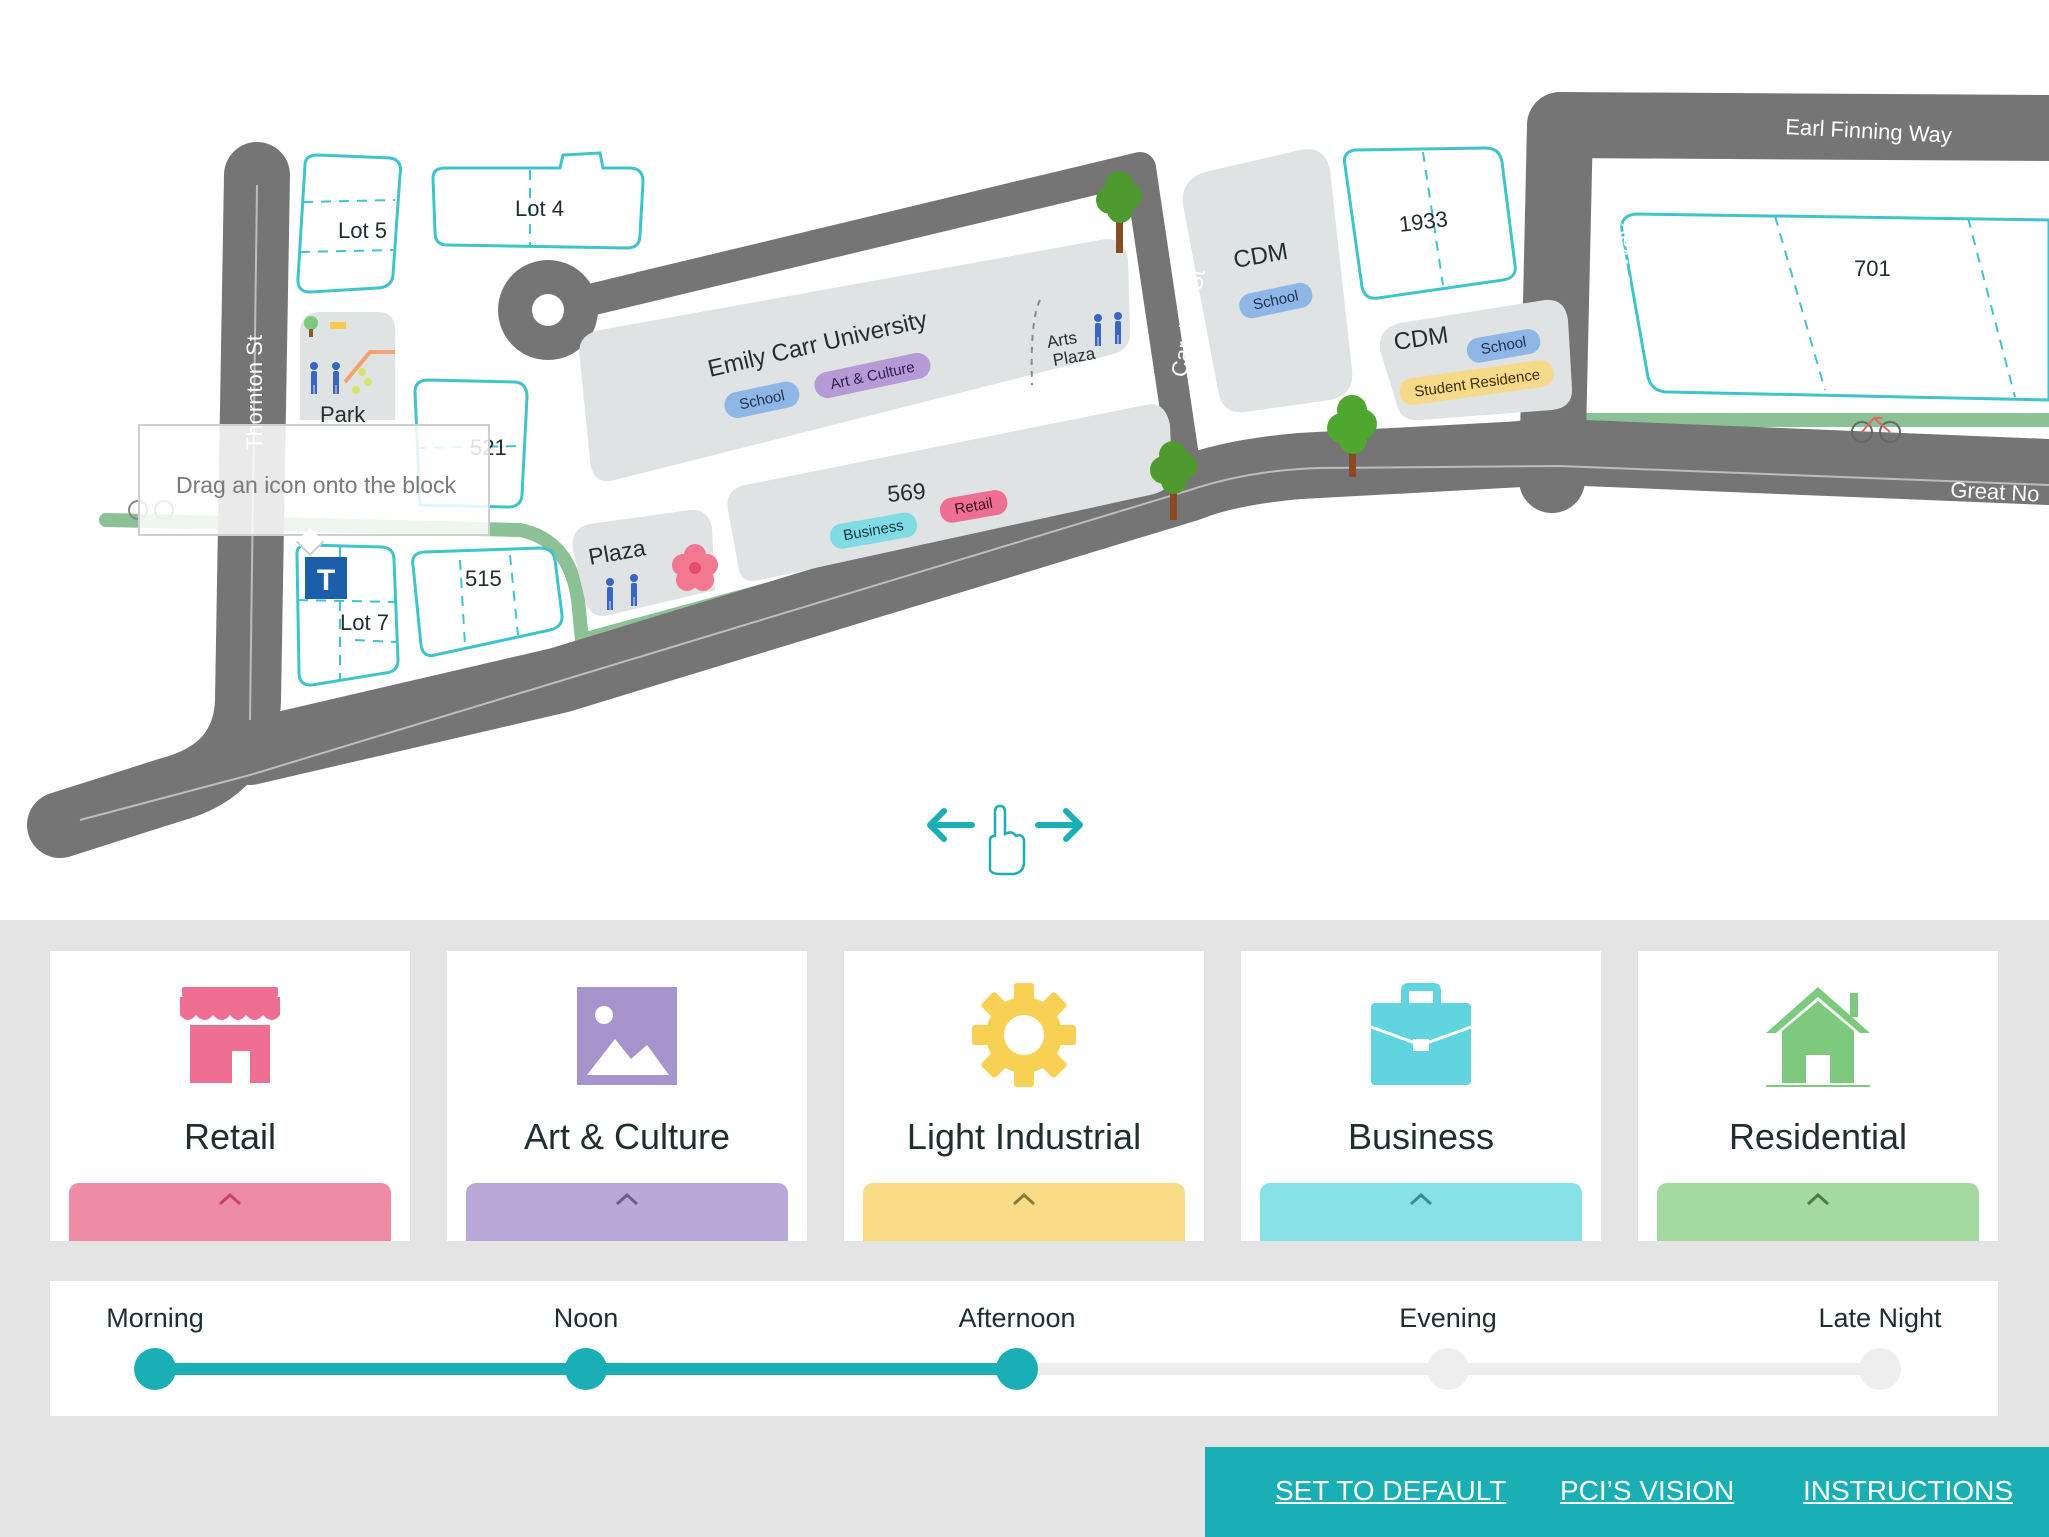  What do you see at coordinates (155, 1369) in the screenshot?
I see `timeline-stop-morning` at bounding box center [155, 1369].